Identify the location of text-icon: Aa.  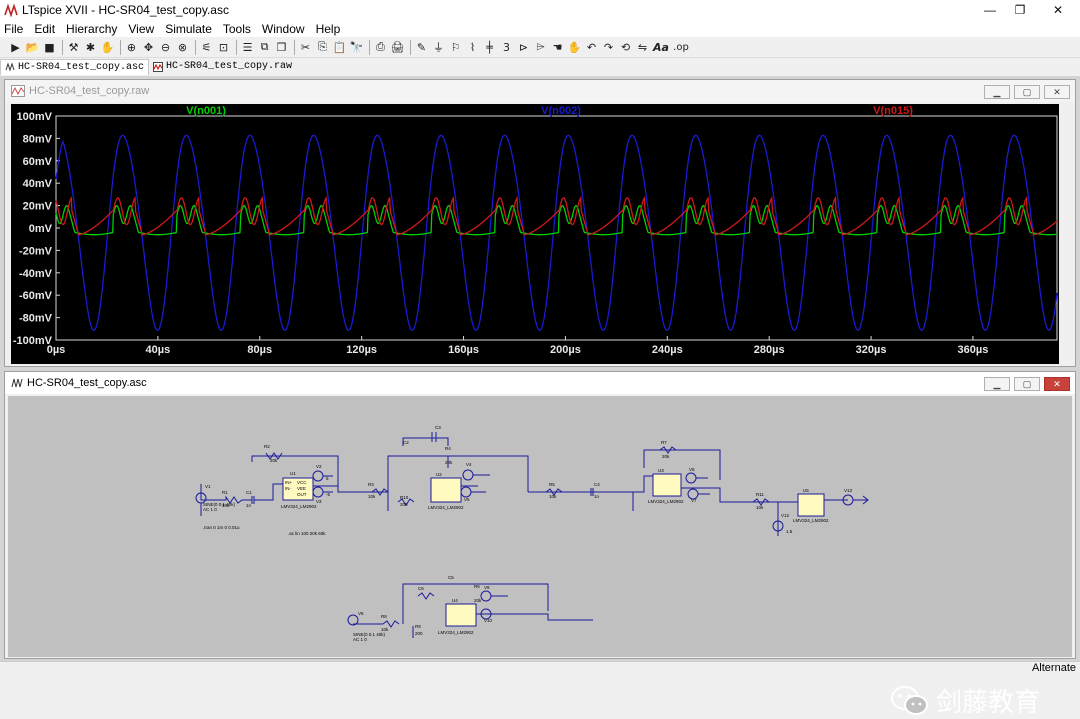
(661, 47).